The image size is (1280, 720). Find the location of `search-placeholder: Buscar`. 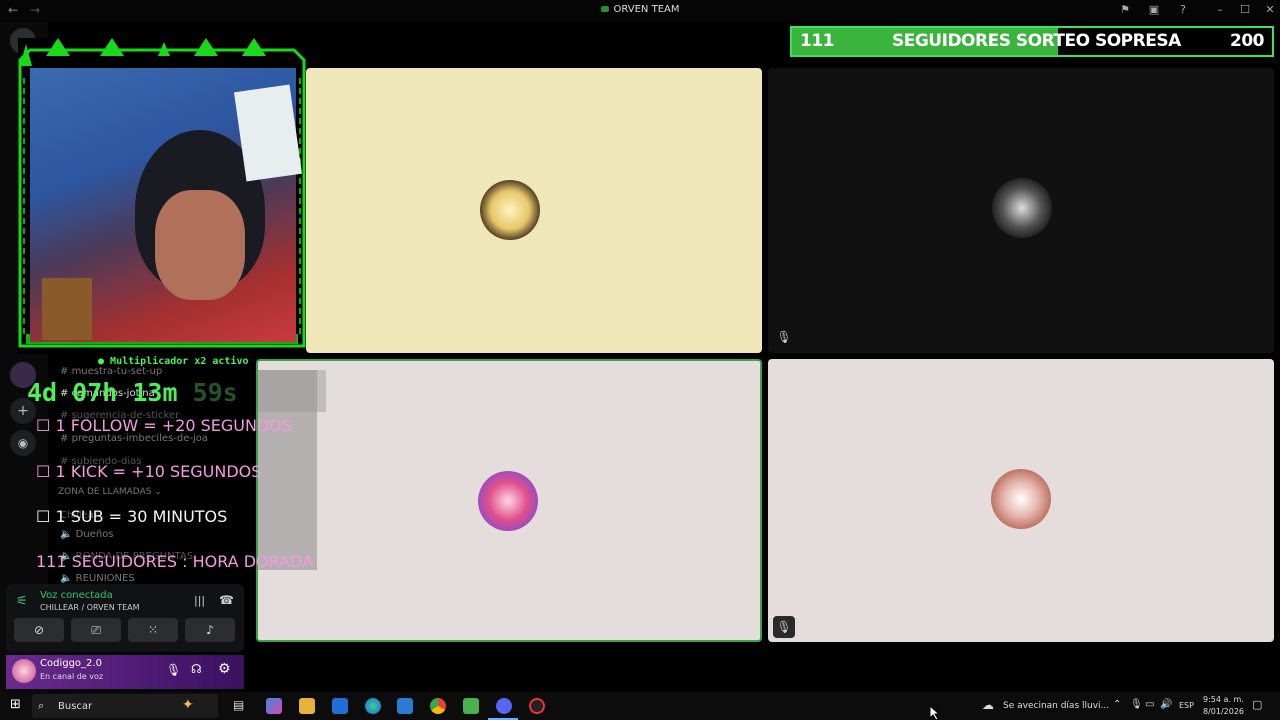

search-placeholder: Buscar is located at coordinates (75, 706).